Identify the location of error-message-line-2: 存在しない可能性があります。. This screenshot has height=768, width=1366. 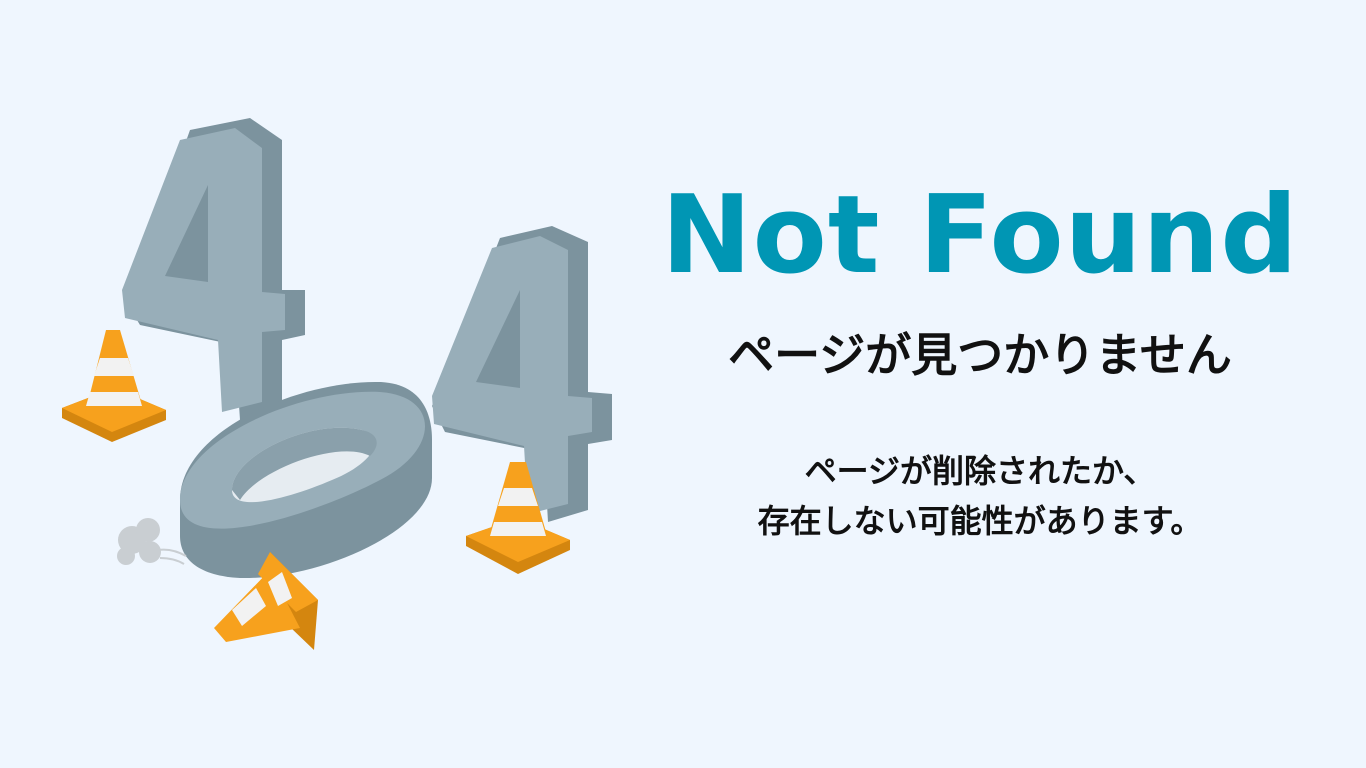
(980, 520).